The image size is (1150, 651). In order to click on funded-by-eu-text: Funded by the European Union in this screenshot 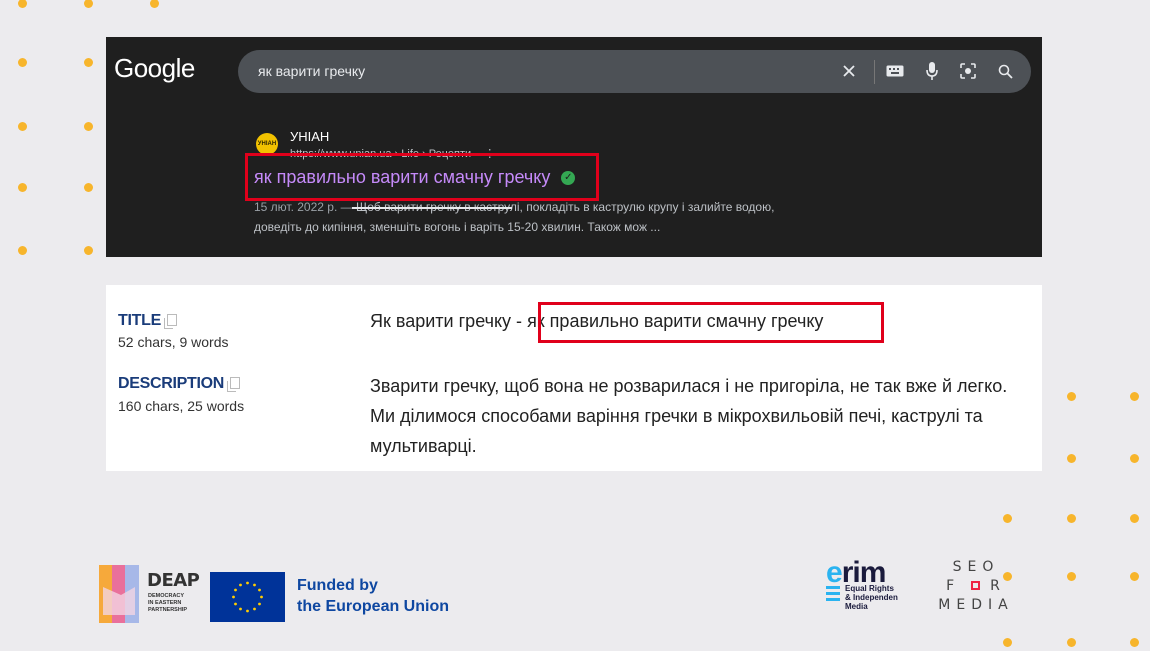, I will do `click(373, 596)`.